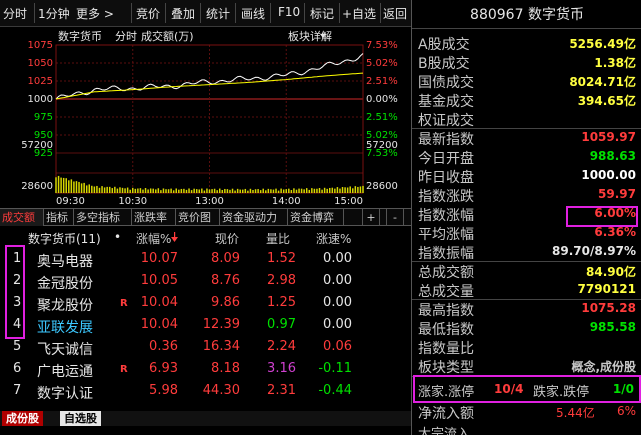 Image resolution: width=641 pixels, height=435 pixels. Describe the element at coordinates (218, 13) in the screenshot. I see `tb-tongji: 统计` at that location.